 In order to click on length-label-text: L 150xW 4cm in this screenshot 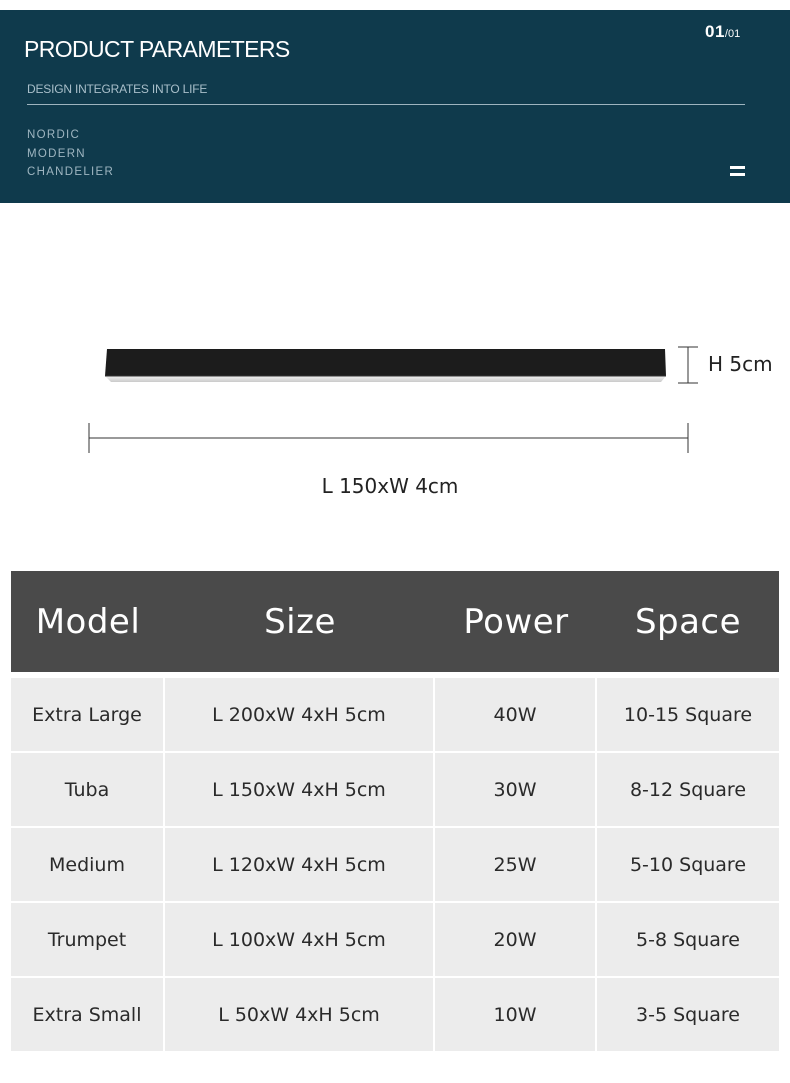, I will do `click(390, 486)`.